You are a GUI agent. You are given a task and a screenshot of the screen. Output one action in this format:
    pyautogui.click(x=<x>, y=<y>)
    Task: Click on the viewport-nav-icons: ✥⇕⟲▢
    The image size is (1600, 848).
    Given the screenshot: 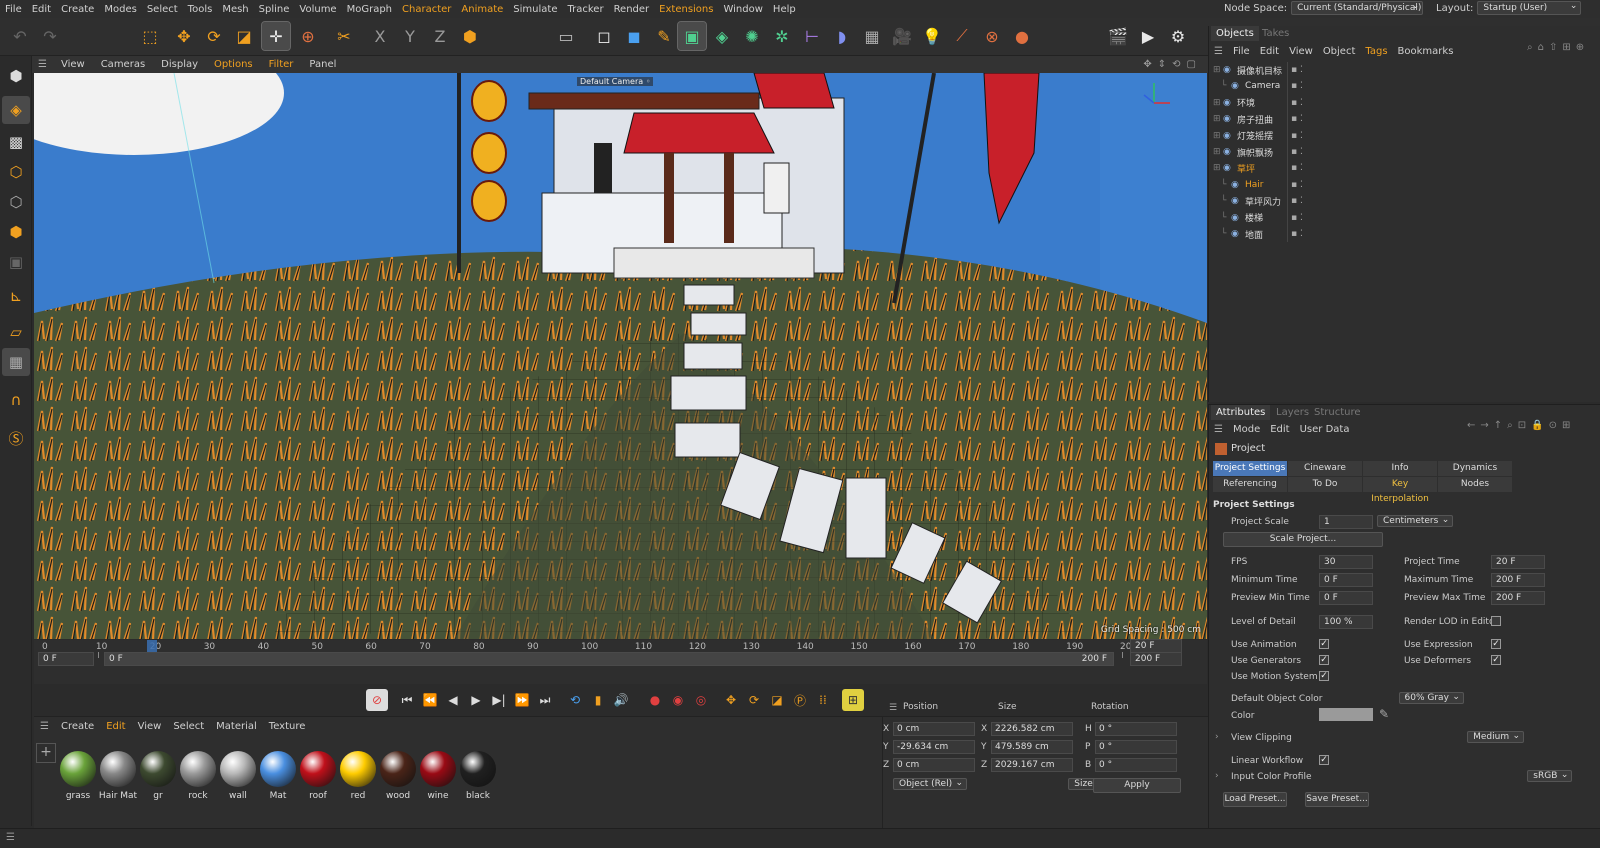 What is the action you would take?
    pyautogui.click(x=1172, y=64)
    